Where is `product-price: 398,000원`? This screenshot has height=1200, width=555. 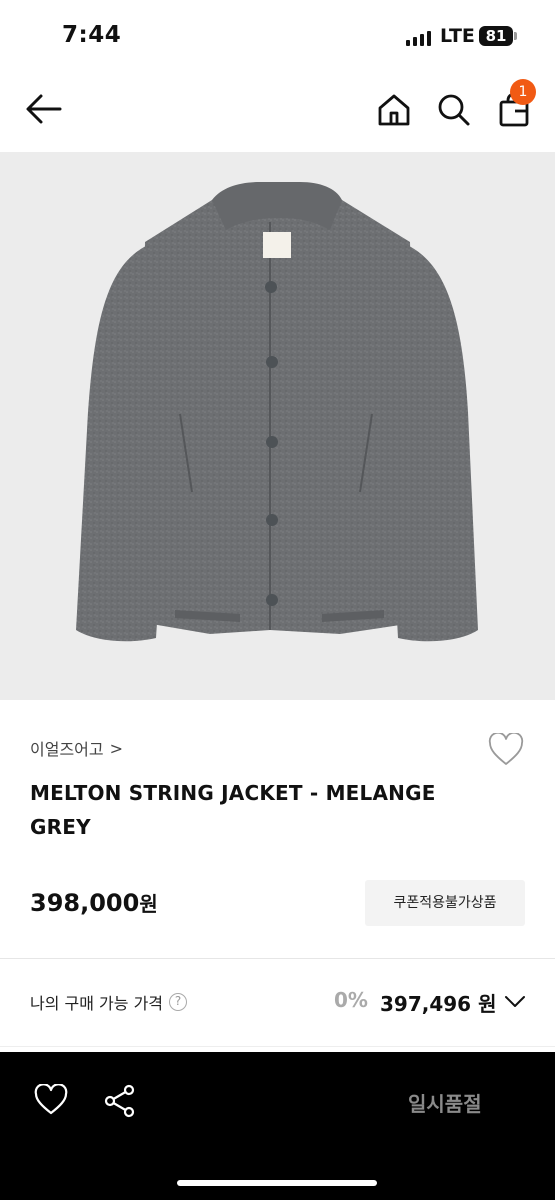
product-price: 398,000원 is located at coordinates (94, 902).